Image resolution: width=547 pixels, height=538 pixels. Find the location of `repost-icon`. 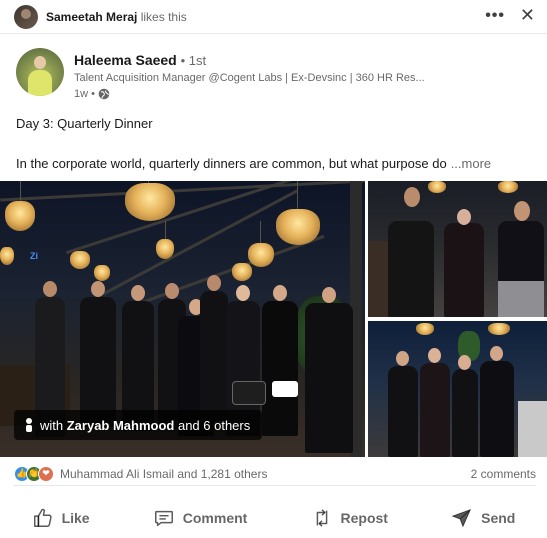

repost-icon is located at coordinates (321, 518).